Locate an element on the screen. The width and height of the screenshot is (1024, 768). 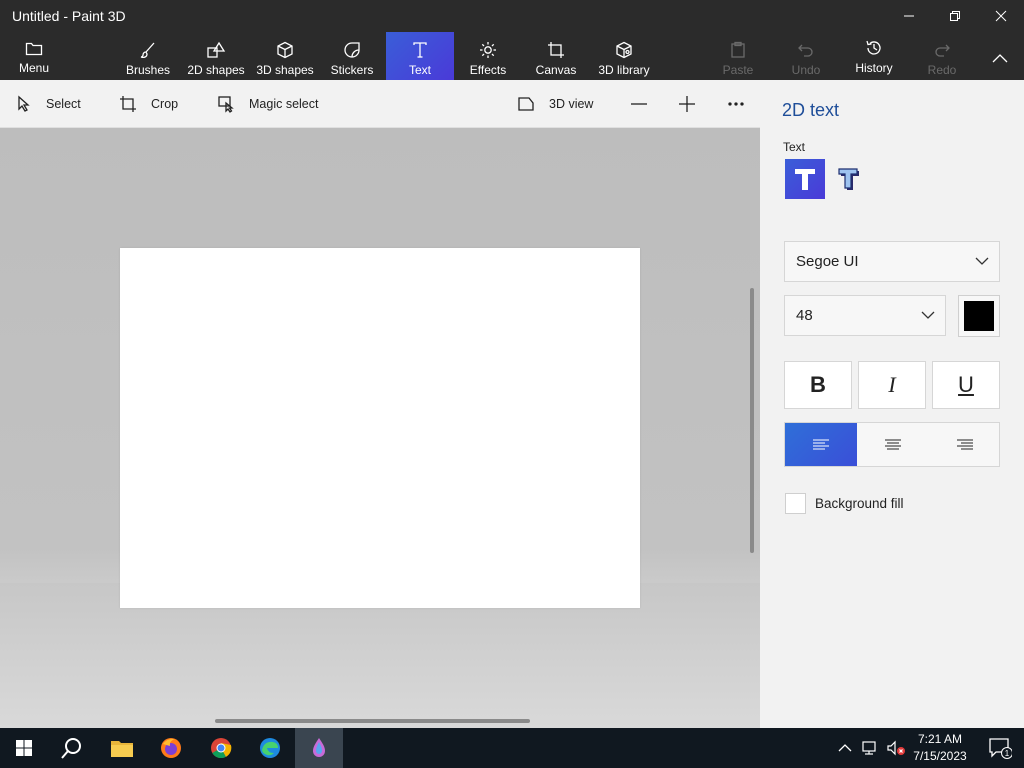
3d-shapes-tab: 3D shapes is located at coordinates (285, 56).